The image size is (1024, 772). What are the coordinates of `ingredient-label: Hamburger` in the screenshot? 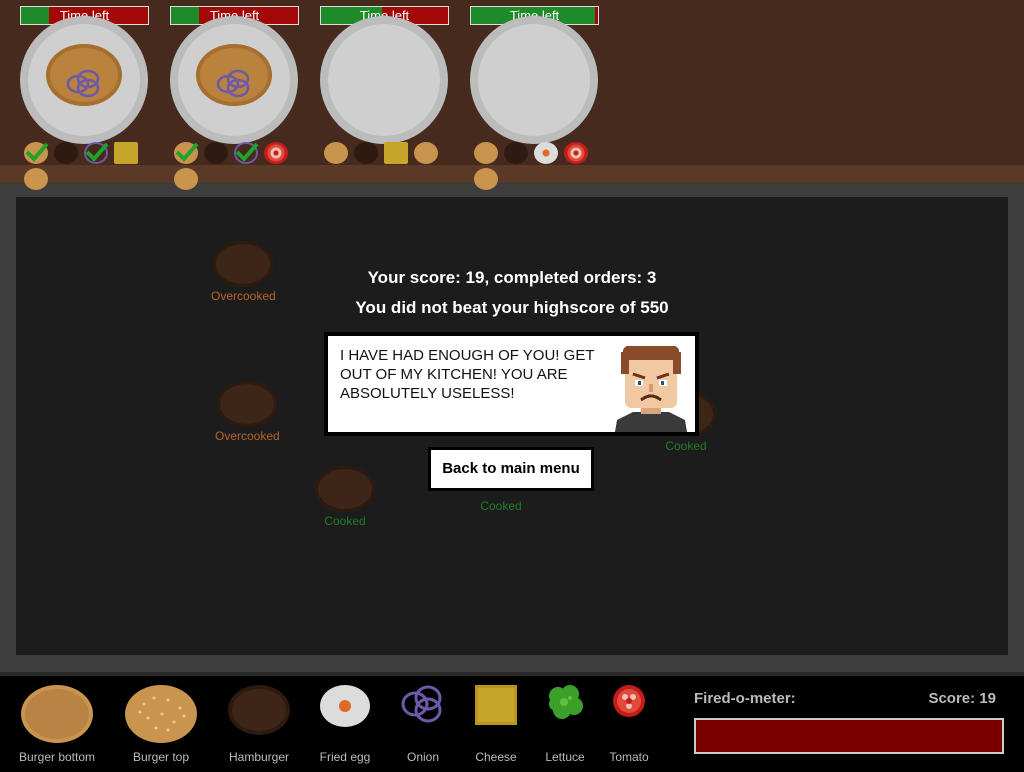 It's located at (259, 757).